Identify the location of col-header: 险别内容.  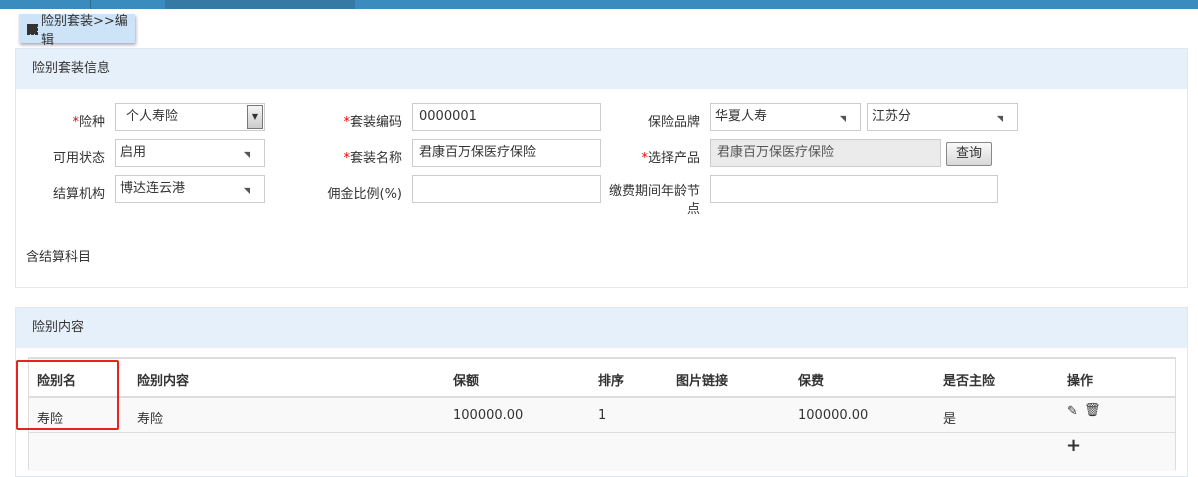
(163, 381).